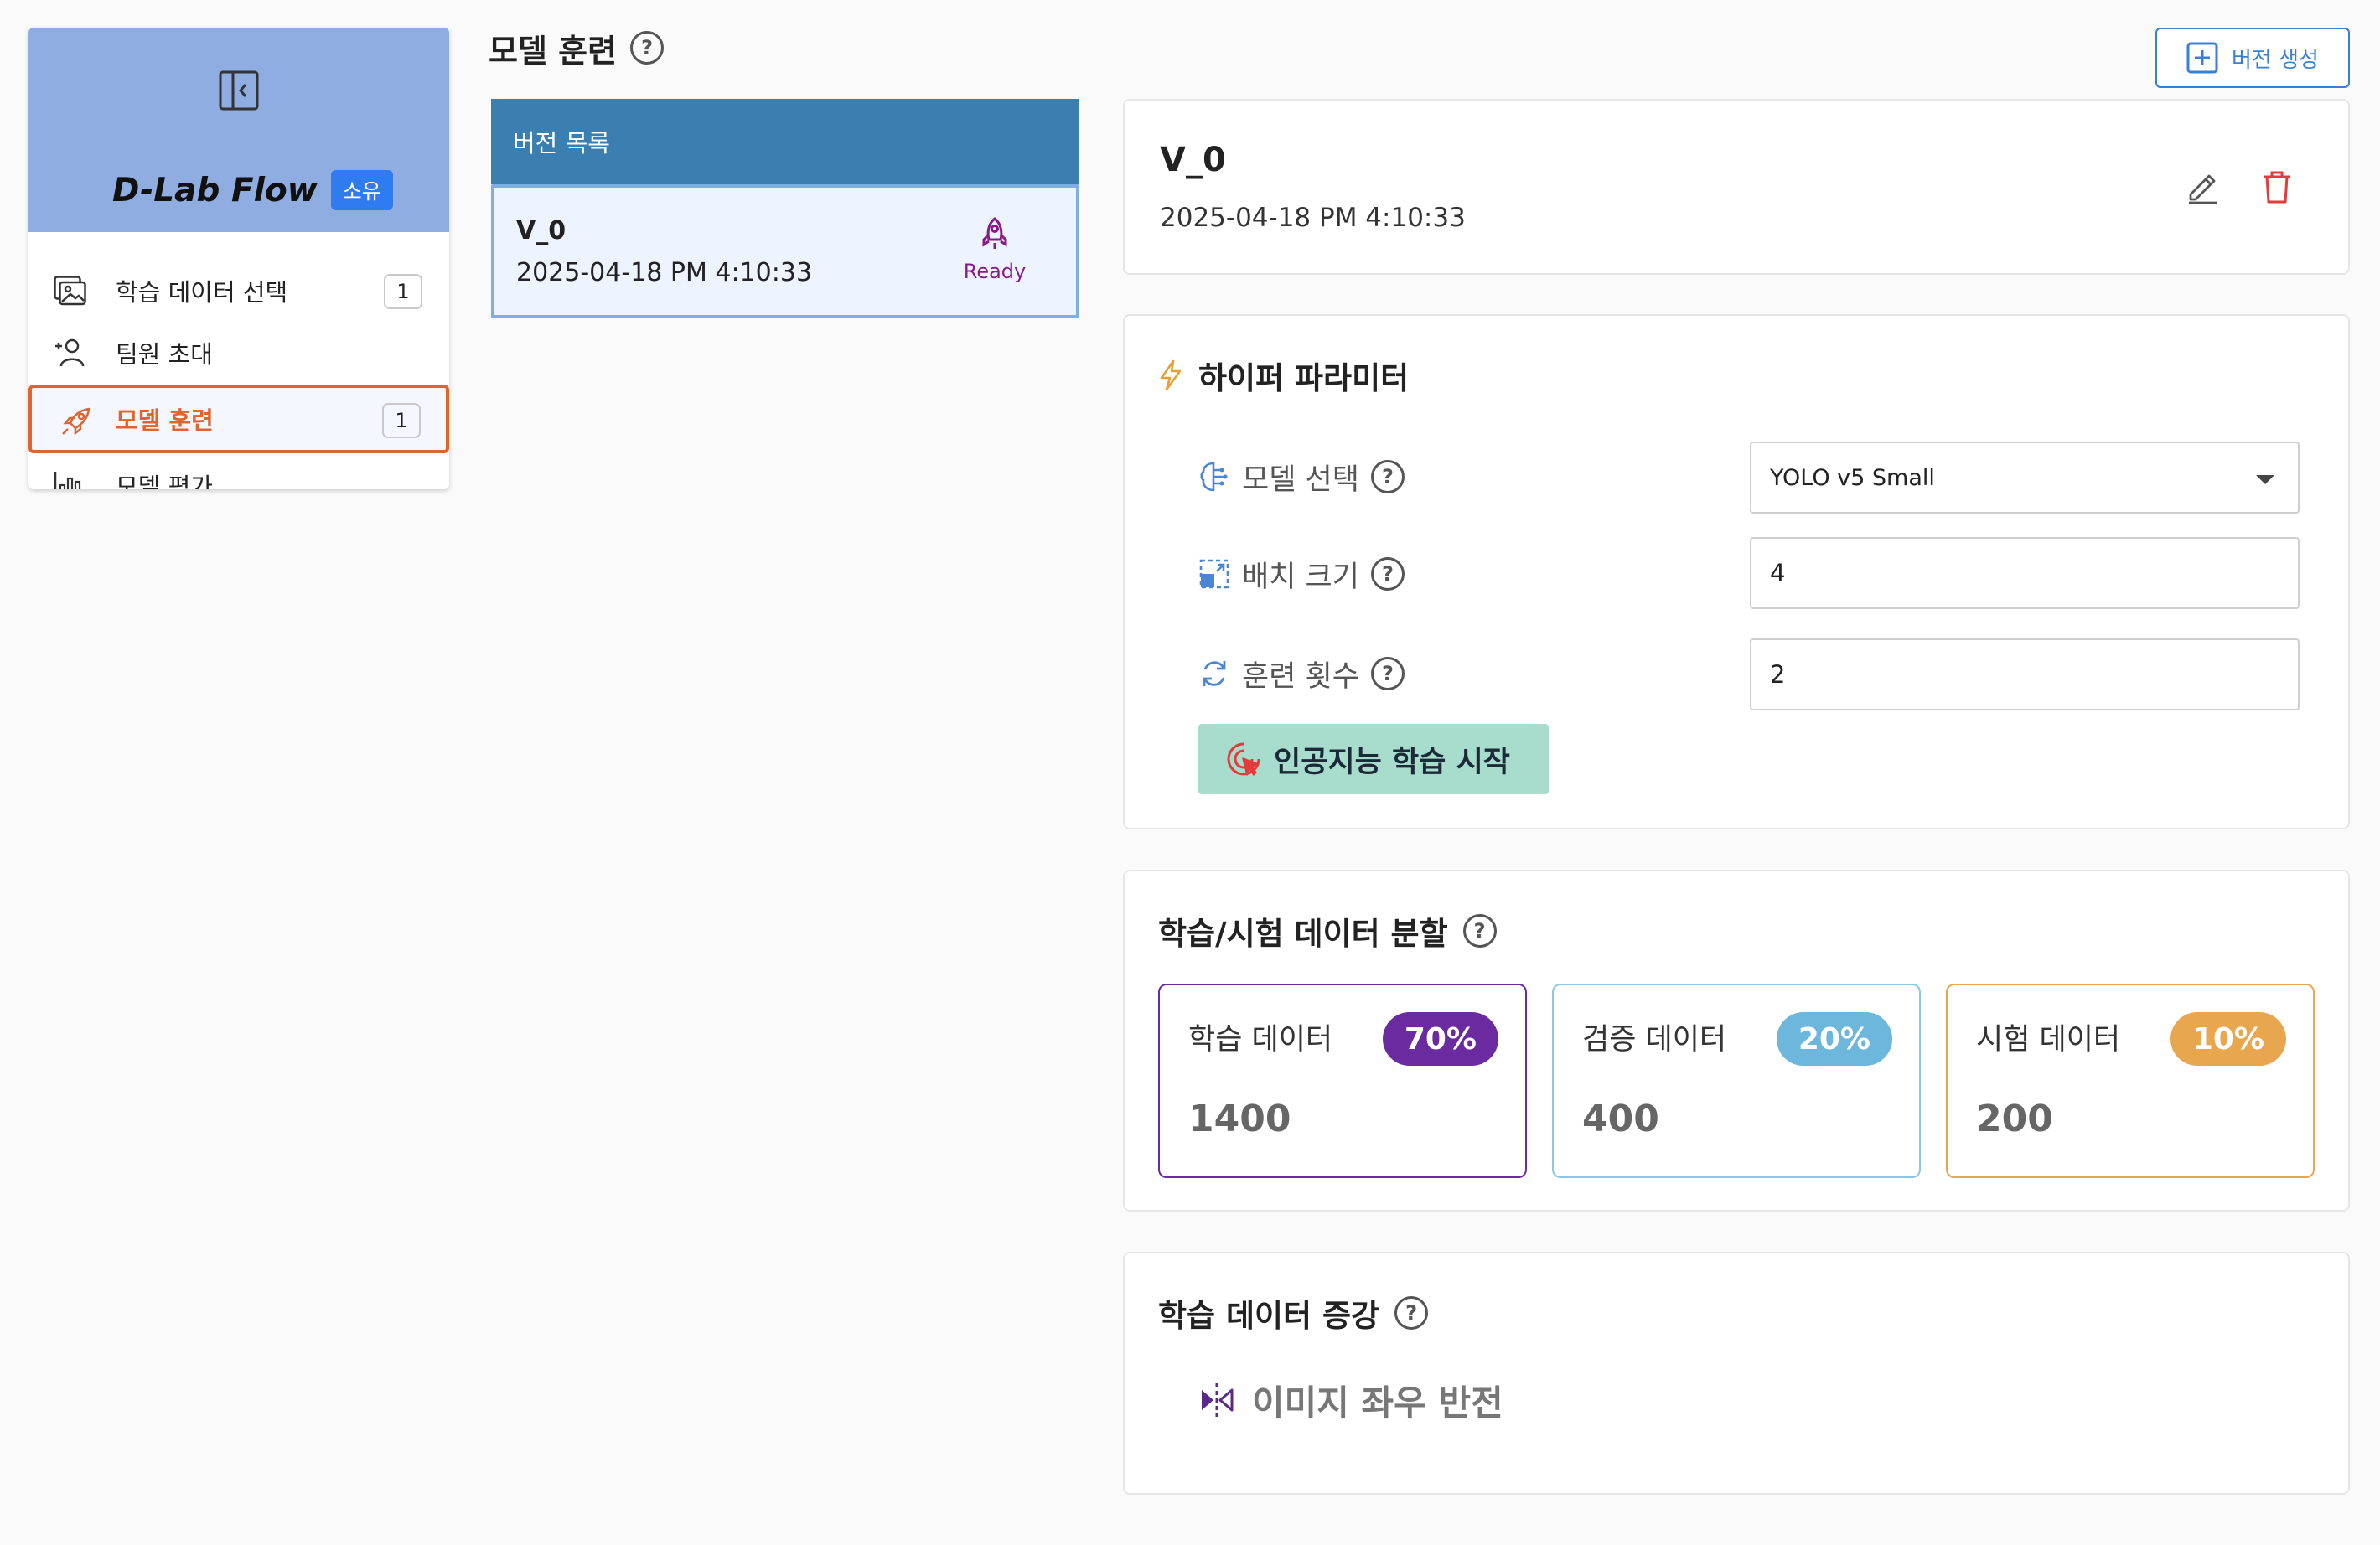 The height and width of the screenshot is (1545, 2380). What do you see at coordinates (1778, 573) in the screenshot?
I see `batch-size-value: 4` at bounding box center [1778, 573].